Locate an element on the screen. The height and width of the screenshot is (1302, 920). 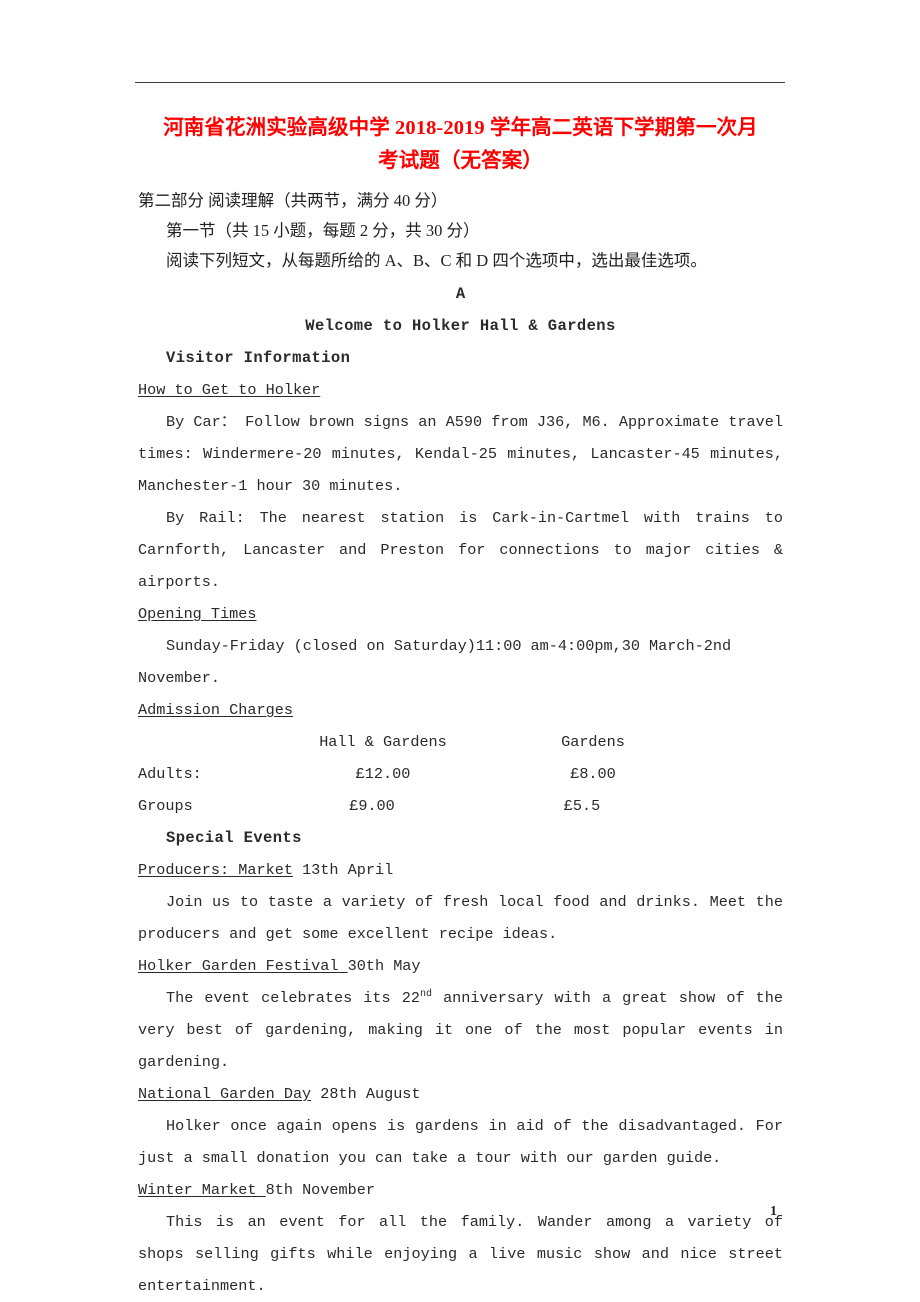
how-to-get-heading-text: How to Get to Holker is located at coordinates (229, 390).